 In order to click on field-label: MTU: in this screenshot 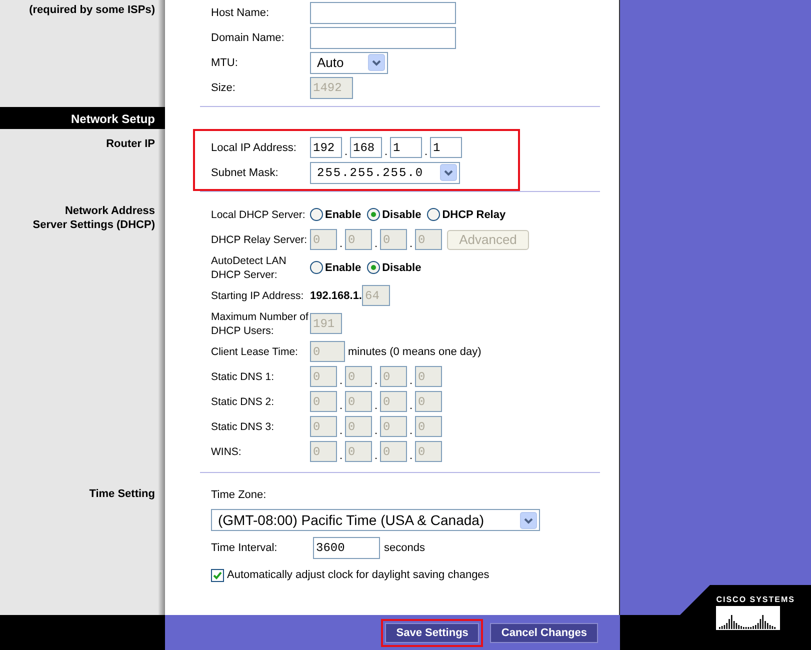, I will do `click(225, 63)`.